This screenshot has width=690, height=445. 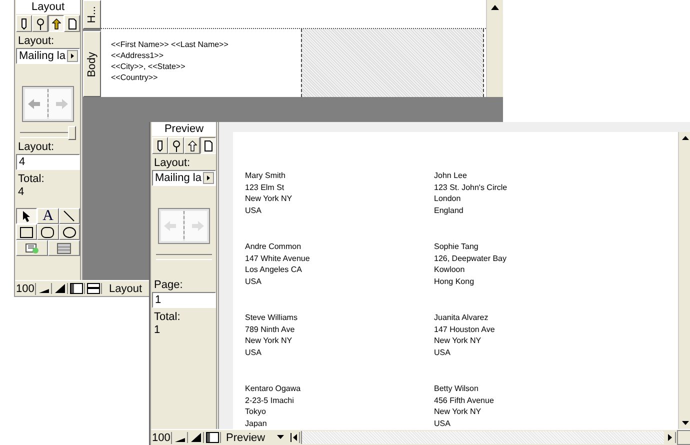 I want to click on label-line: Betty Wilson, so click(x=456, y=388).